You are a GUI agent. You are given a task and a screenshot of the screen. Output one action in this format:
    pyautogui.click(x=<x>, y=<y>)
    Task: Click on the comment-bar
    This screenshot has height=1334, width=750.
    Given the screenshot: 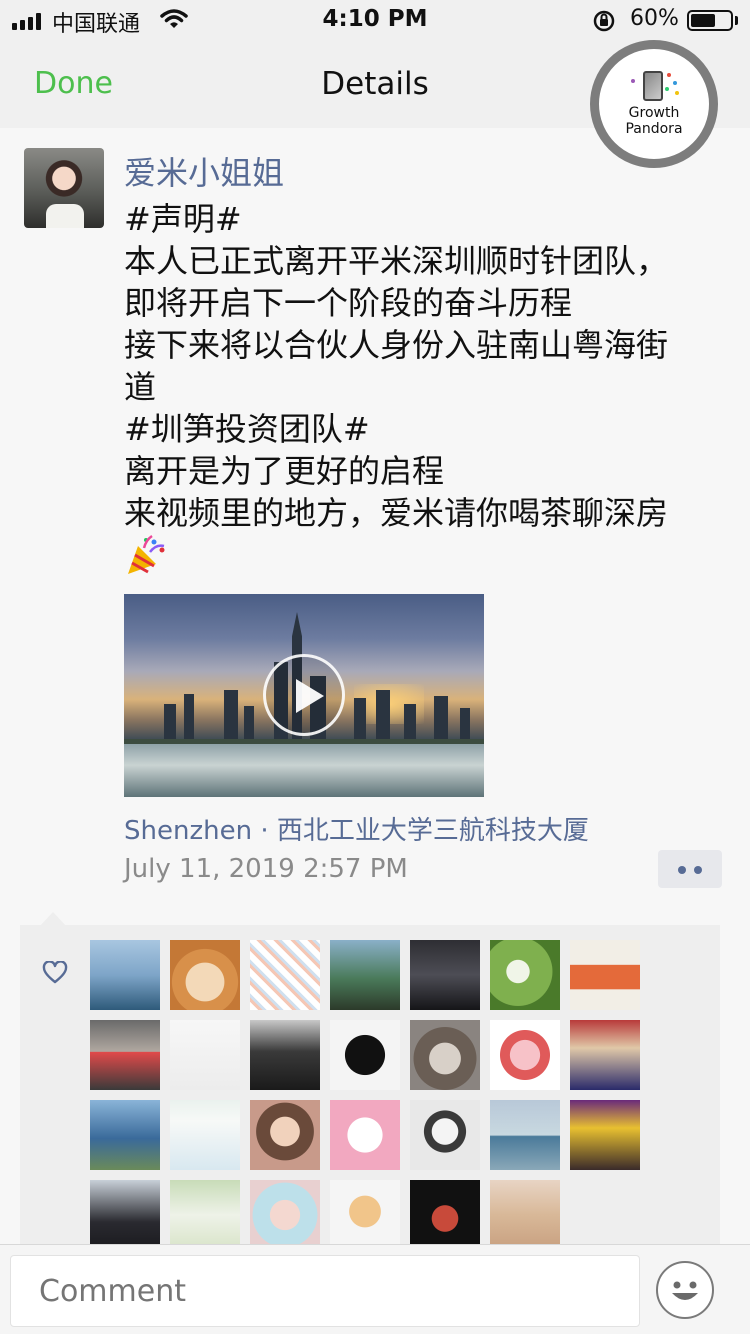 What is the action you would take?
    pyautogui.click(x=375, y=1289)
    